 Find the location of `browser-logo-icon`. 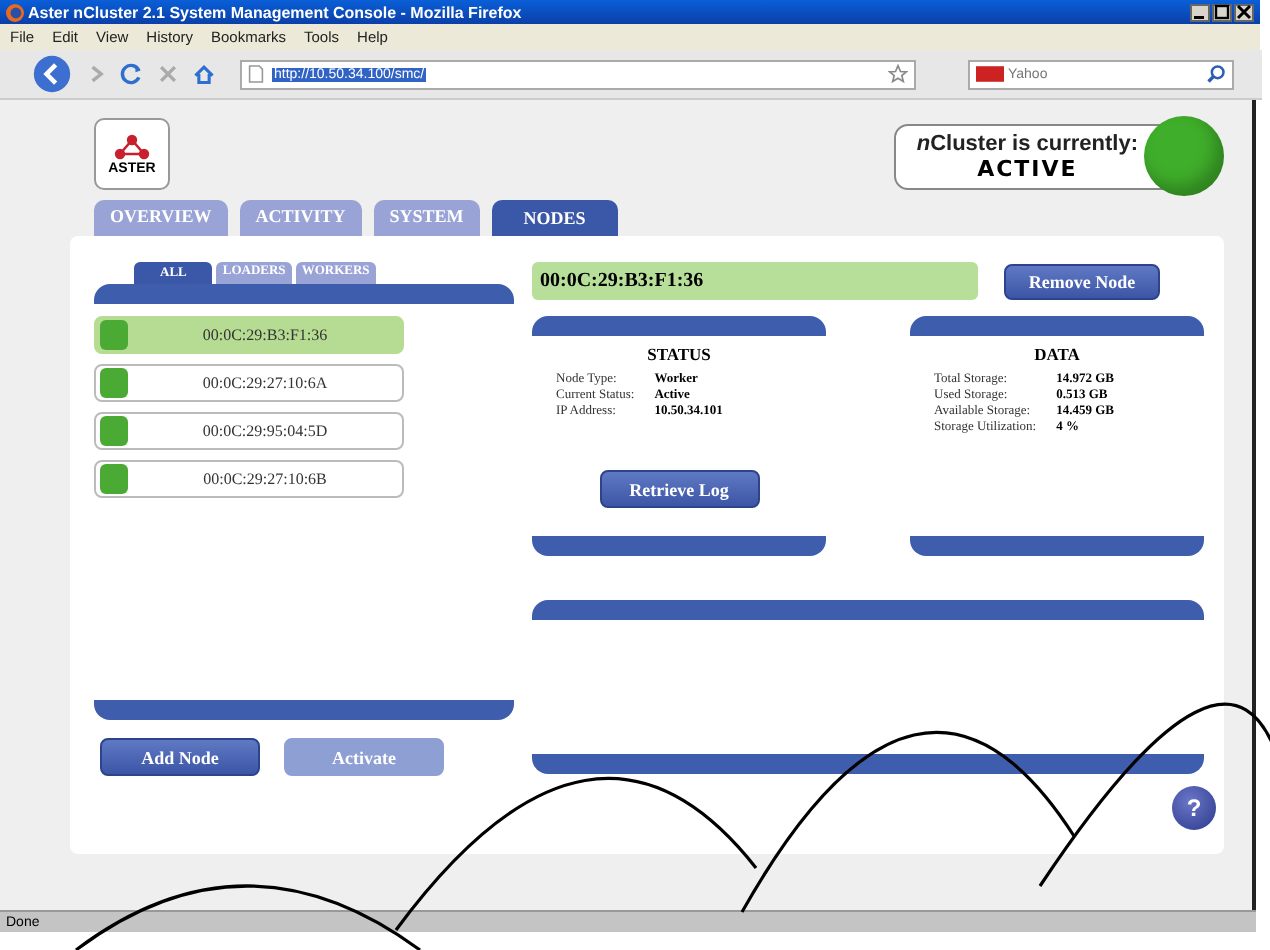

browser-logo-icon is located at coordinates (15, 12).